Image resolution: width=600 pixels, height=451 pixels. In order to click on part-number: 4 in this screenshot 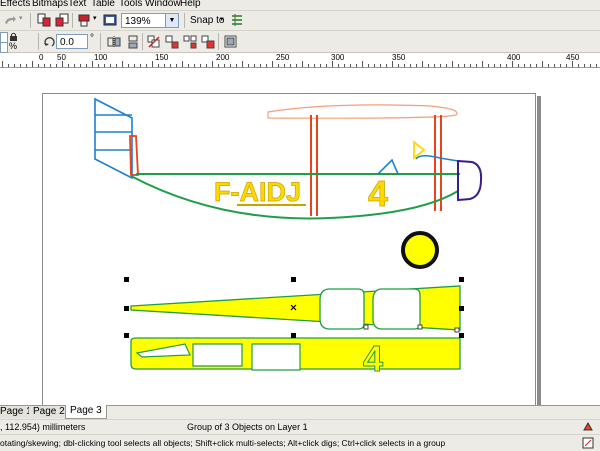, I will do `click(373, 359)`.